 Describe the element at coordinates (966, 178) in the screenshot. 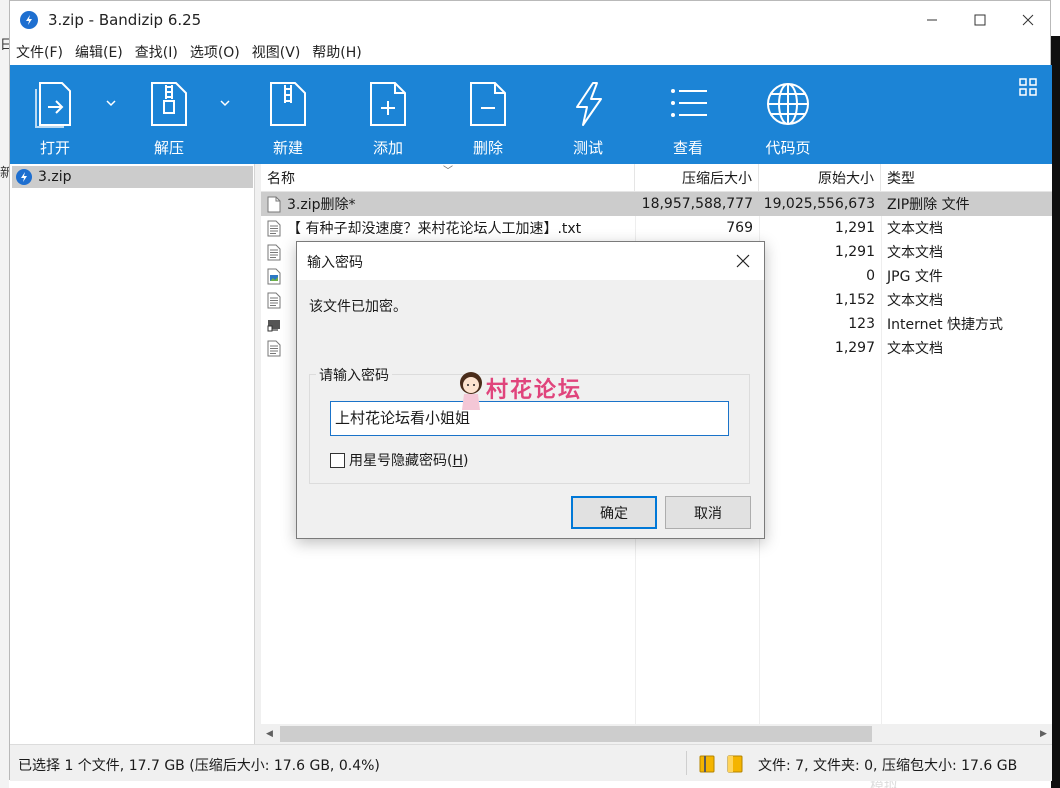

I see `column-header-type: 类型` at that location.